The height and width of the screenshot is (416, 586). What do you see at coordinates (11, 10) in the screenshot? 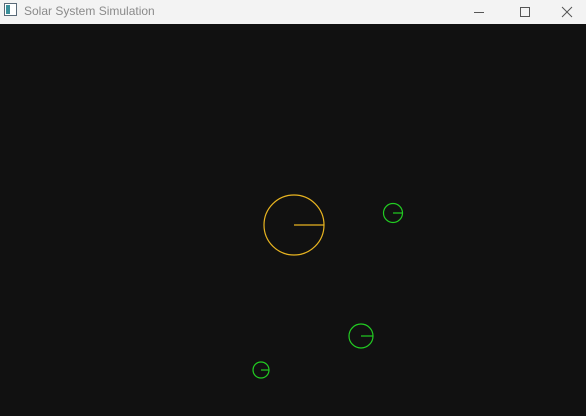
I see `app-icon` at bounding box center [11, 10].